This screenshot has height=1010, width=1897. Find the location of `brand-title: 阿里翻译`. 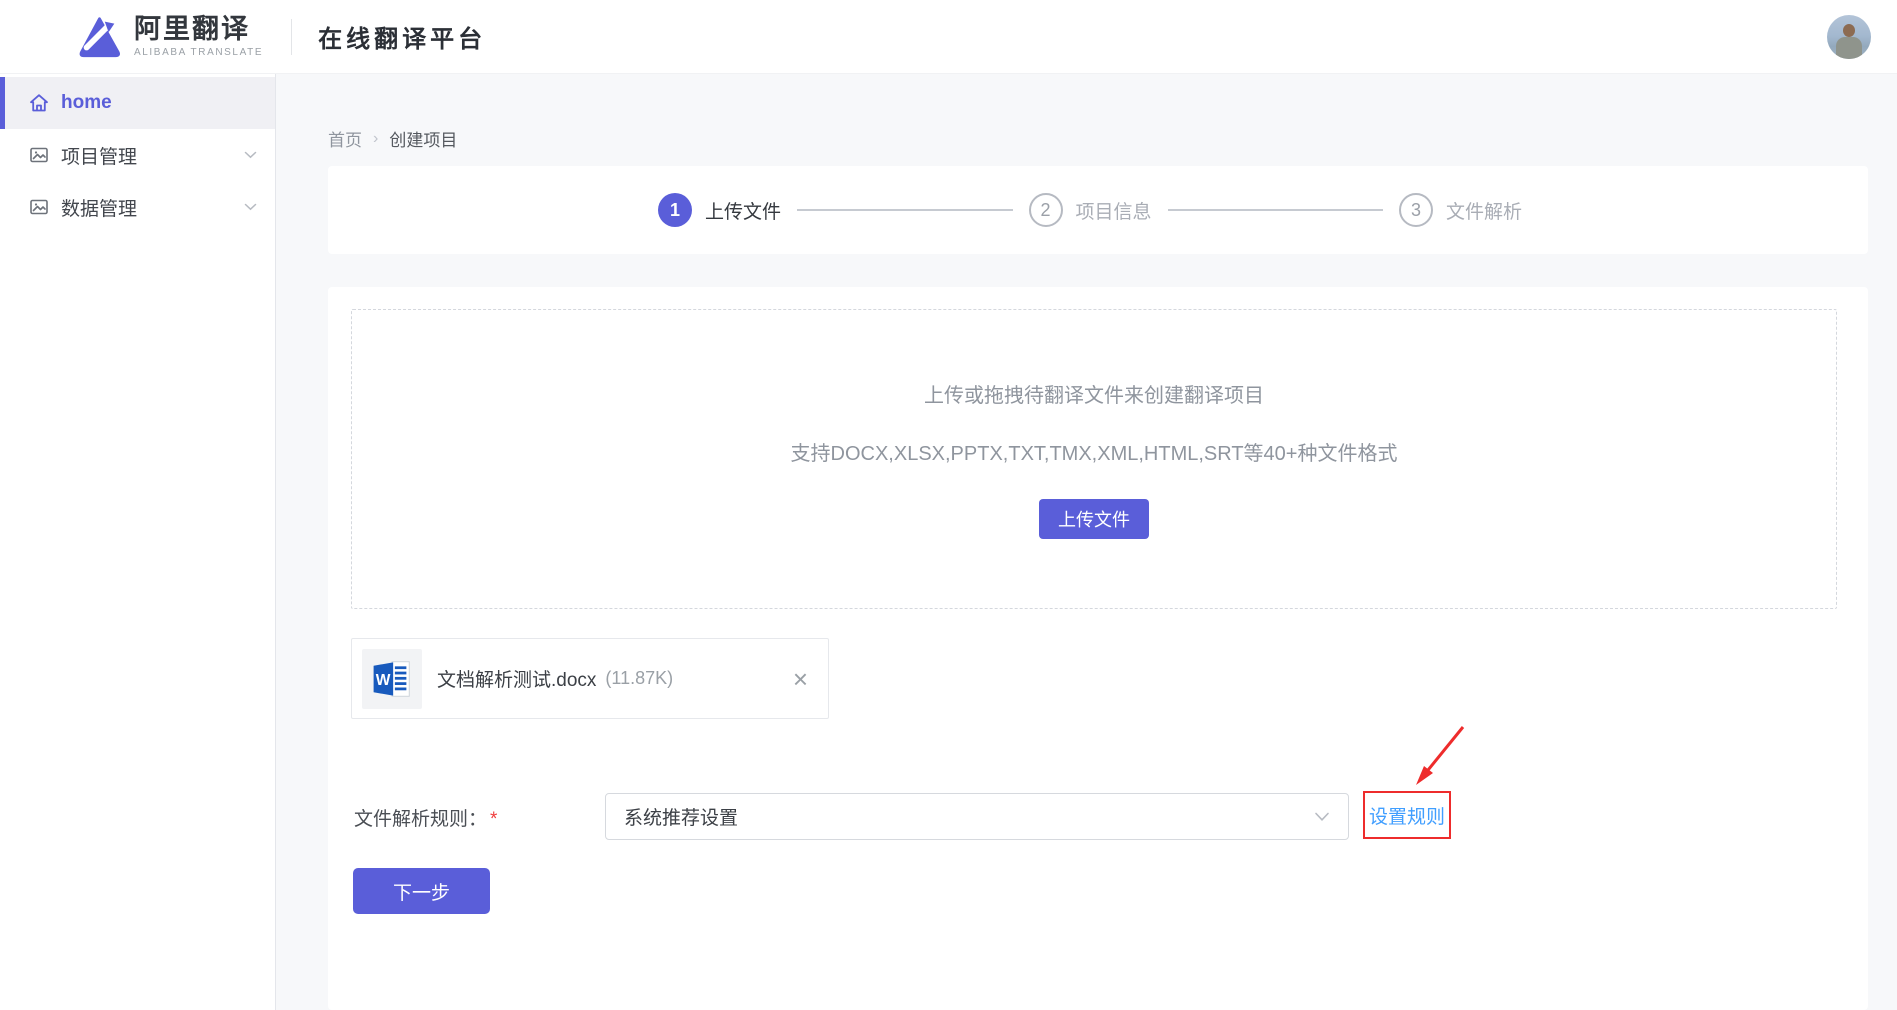

brand-title: 阿里翻译 is located at coordinates (192, 28).